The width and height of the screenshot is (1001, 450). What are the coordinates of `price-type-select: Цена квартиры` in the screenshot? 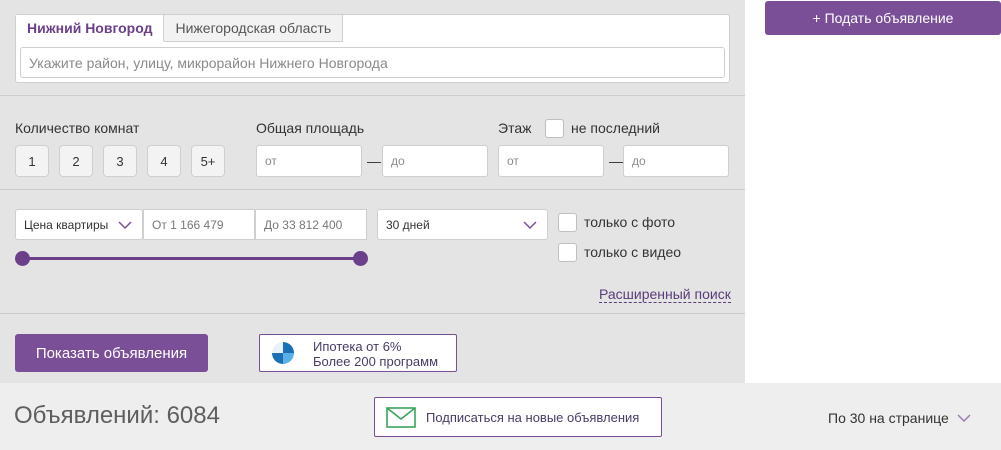 It's located at (79, 224).